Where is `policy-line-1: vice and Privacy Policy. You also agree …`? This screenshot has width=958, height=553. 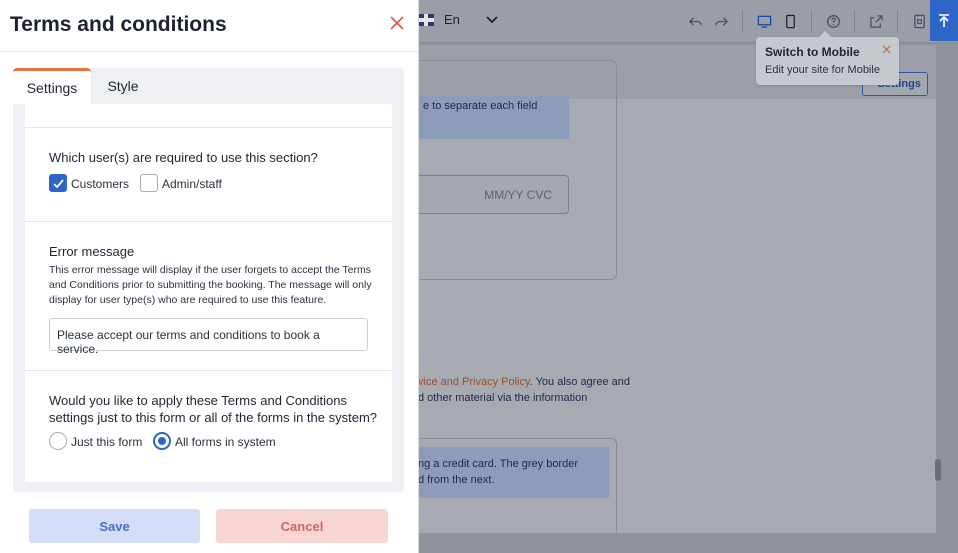
policy-line-1: vice and Privacy Policy. You also agree … is located at coordinates (524, 382).